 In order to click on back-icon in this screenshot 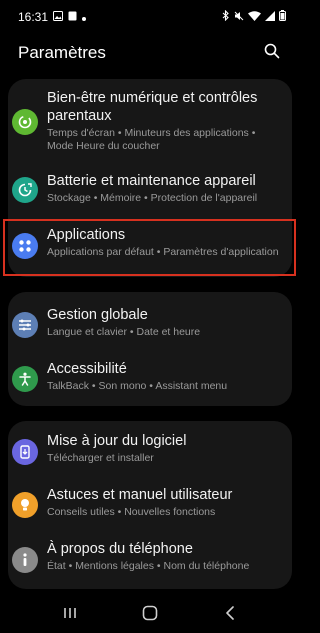, I will do `click(230, 615)`.